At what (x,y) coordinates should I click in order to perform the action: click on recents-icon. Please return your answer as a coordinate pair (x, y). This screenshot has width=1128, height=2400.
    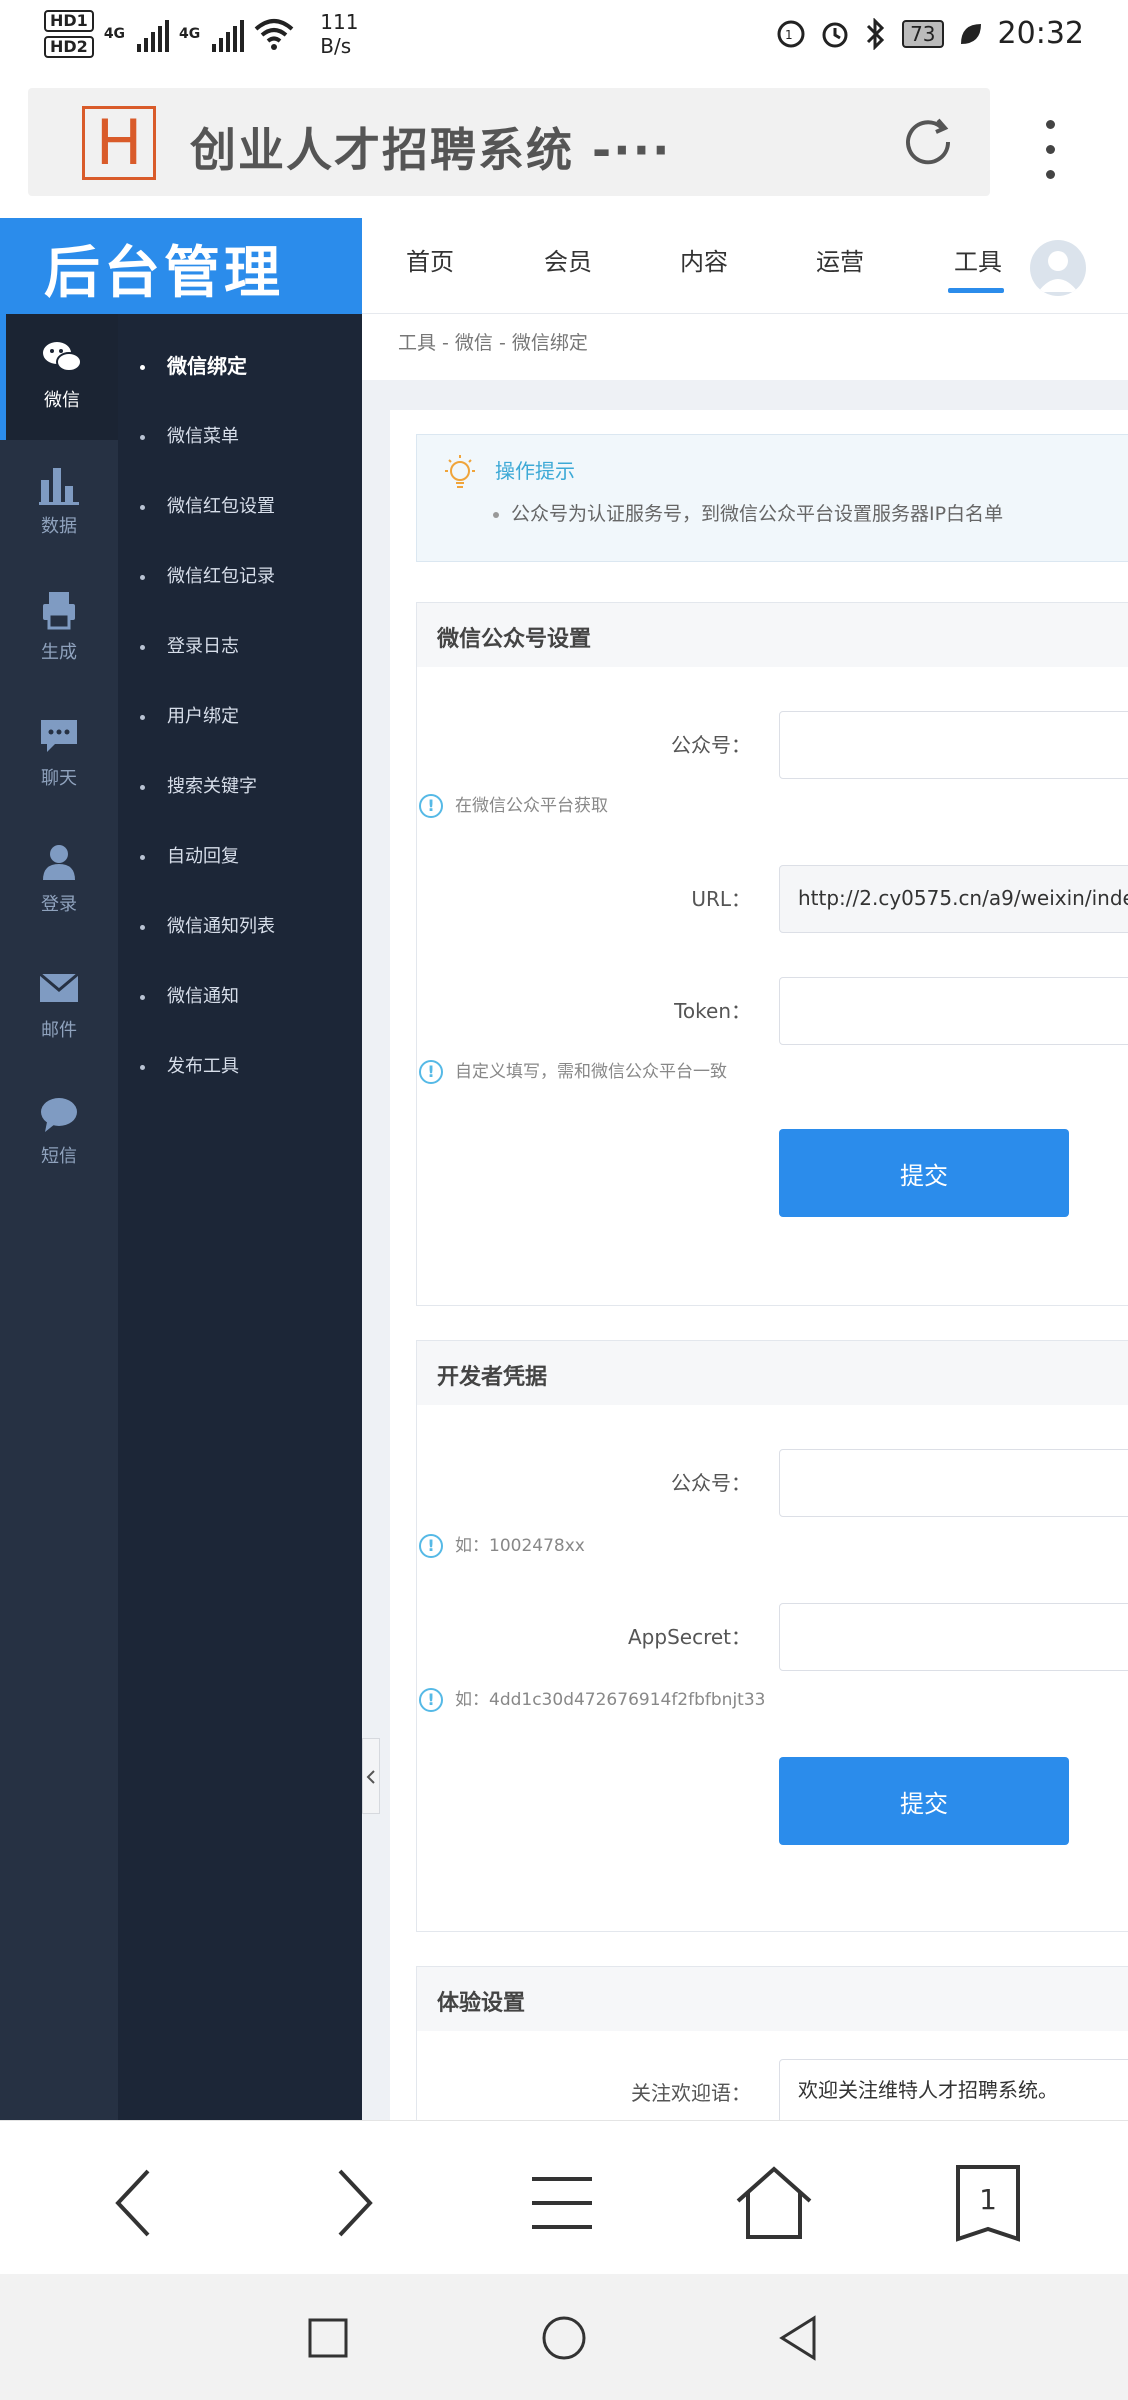
    Looking at the image, I should click on (328, 2338).